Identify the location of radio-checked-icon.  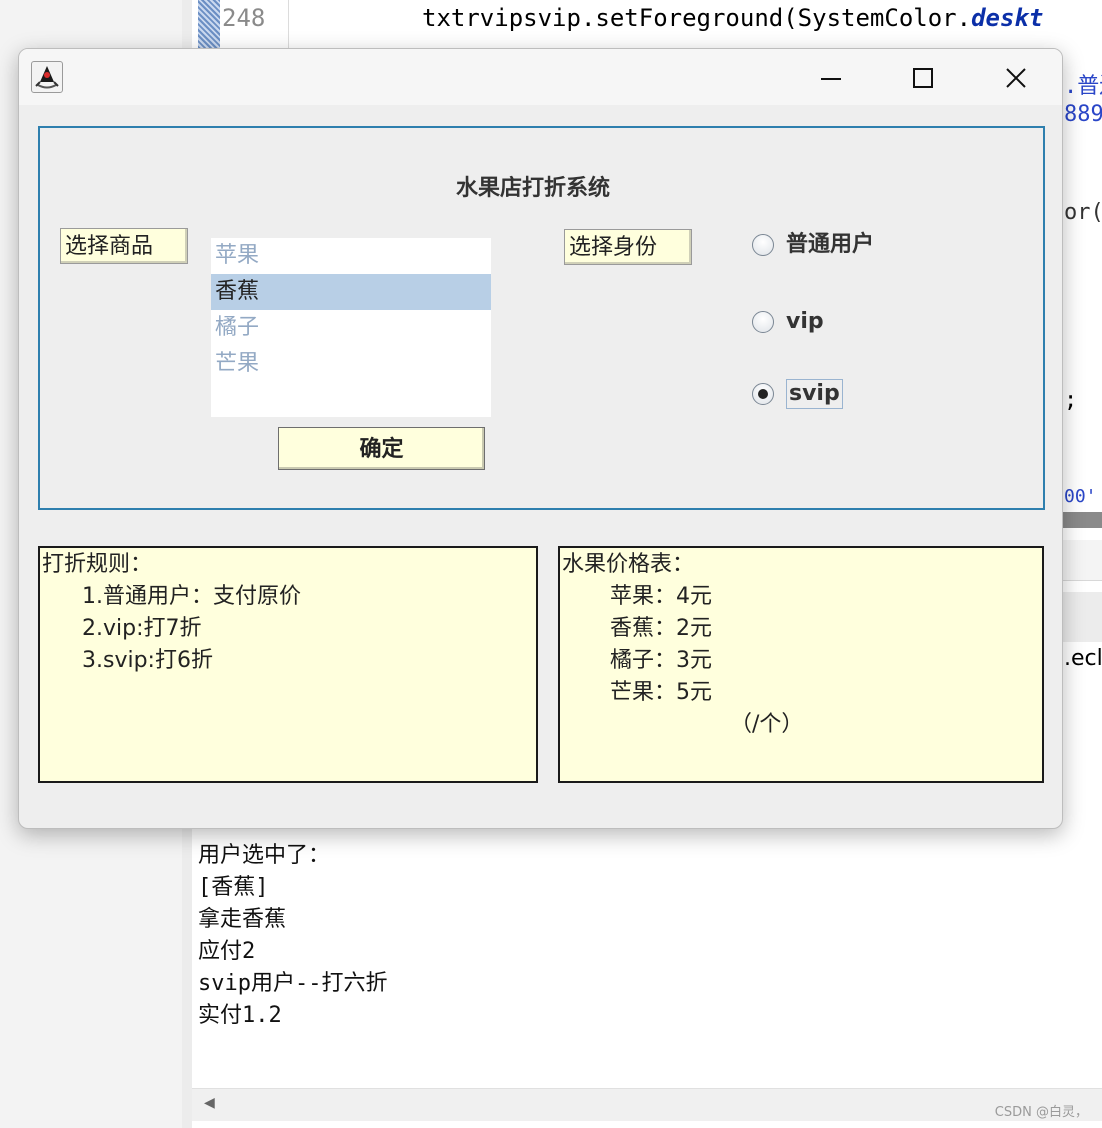
(763, 394).